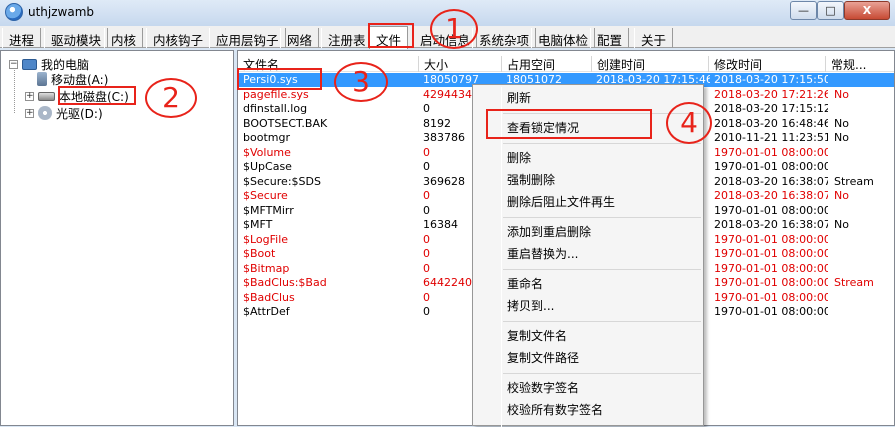 The image size is (895, 427). What do you see at coordinates (454, 29) in the screenshot?
I see `annotation-number-1: 1` at bounding box center [454, 29].